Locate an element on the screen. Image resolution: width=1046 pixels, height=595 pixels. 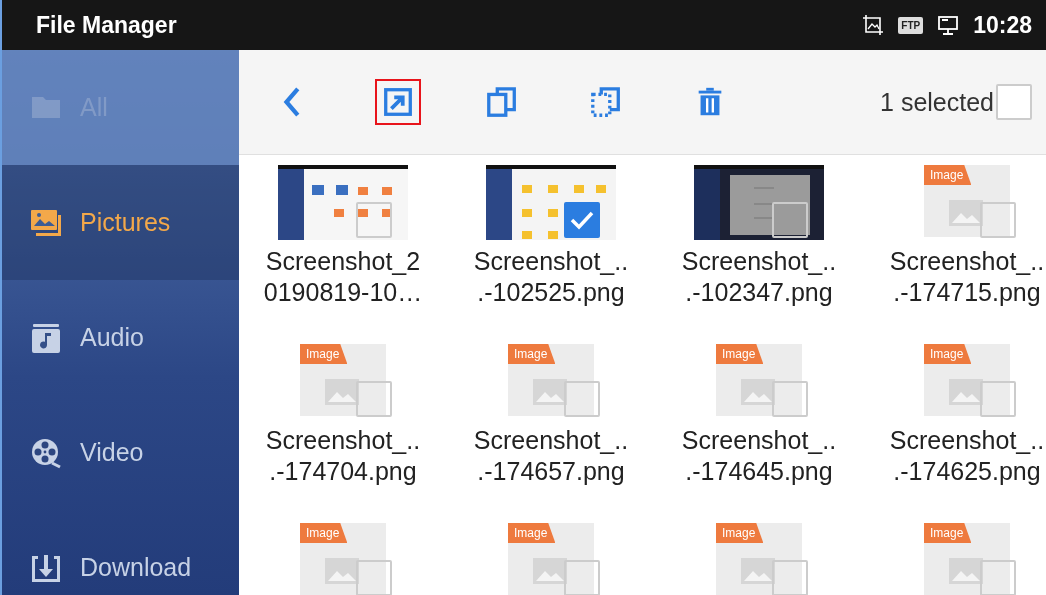
sidebar-item: Video is located at coordinates (120, 452).